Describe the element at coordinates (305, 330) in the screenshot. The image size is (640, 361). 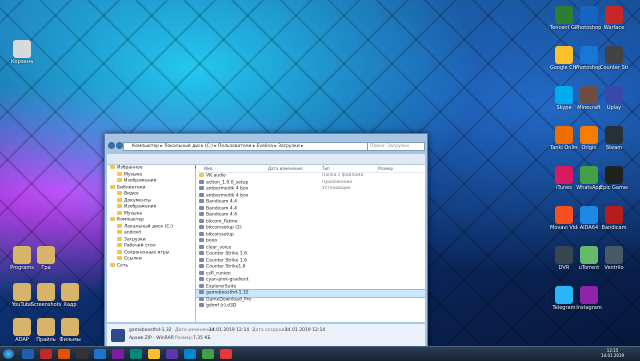
I see `details-created: 14.01.2019 12:14` at that location.